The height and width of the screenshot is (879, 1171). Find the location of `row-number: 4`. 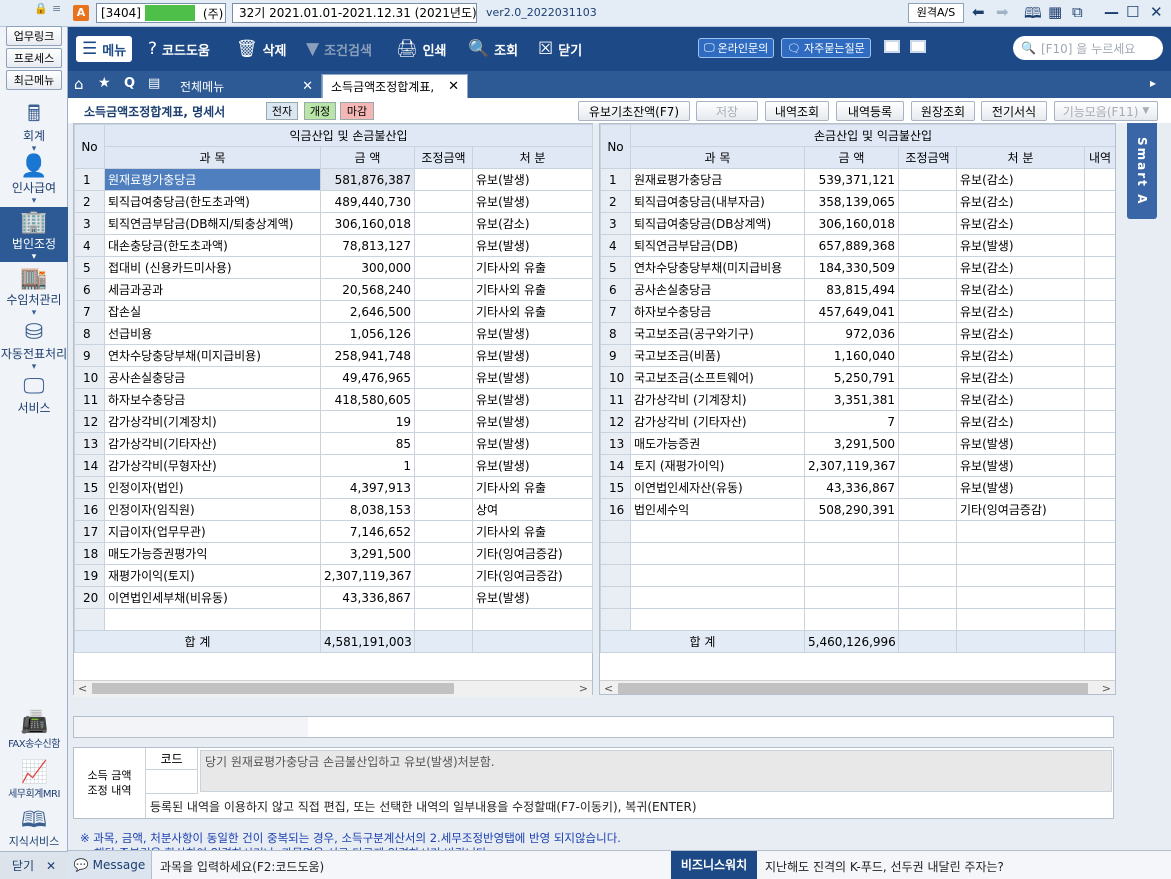

row-number: 4 is located at coordinates (615, 245).